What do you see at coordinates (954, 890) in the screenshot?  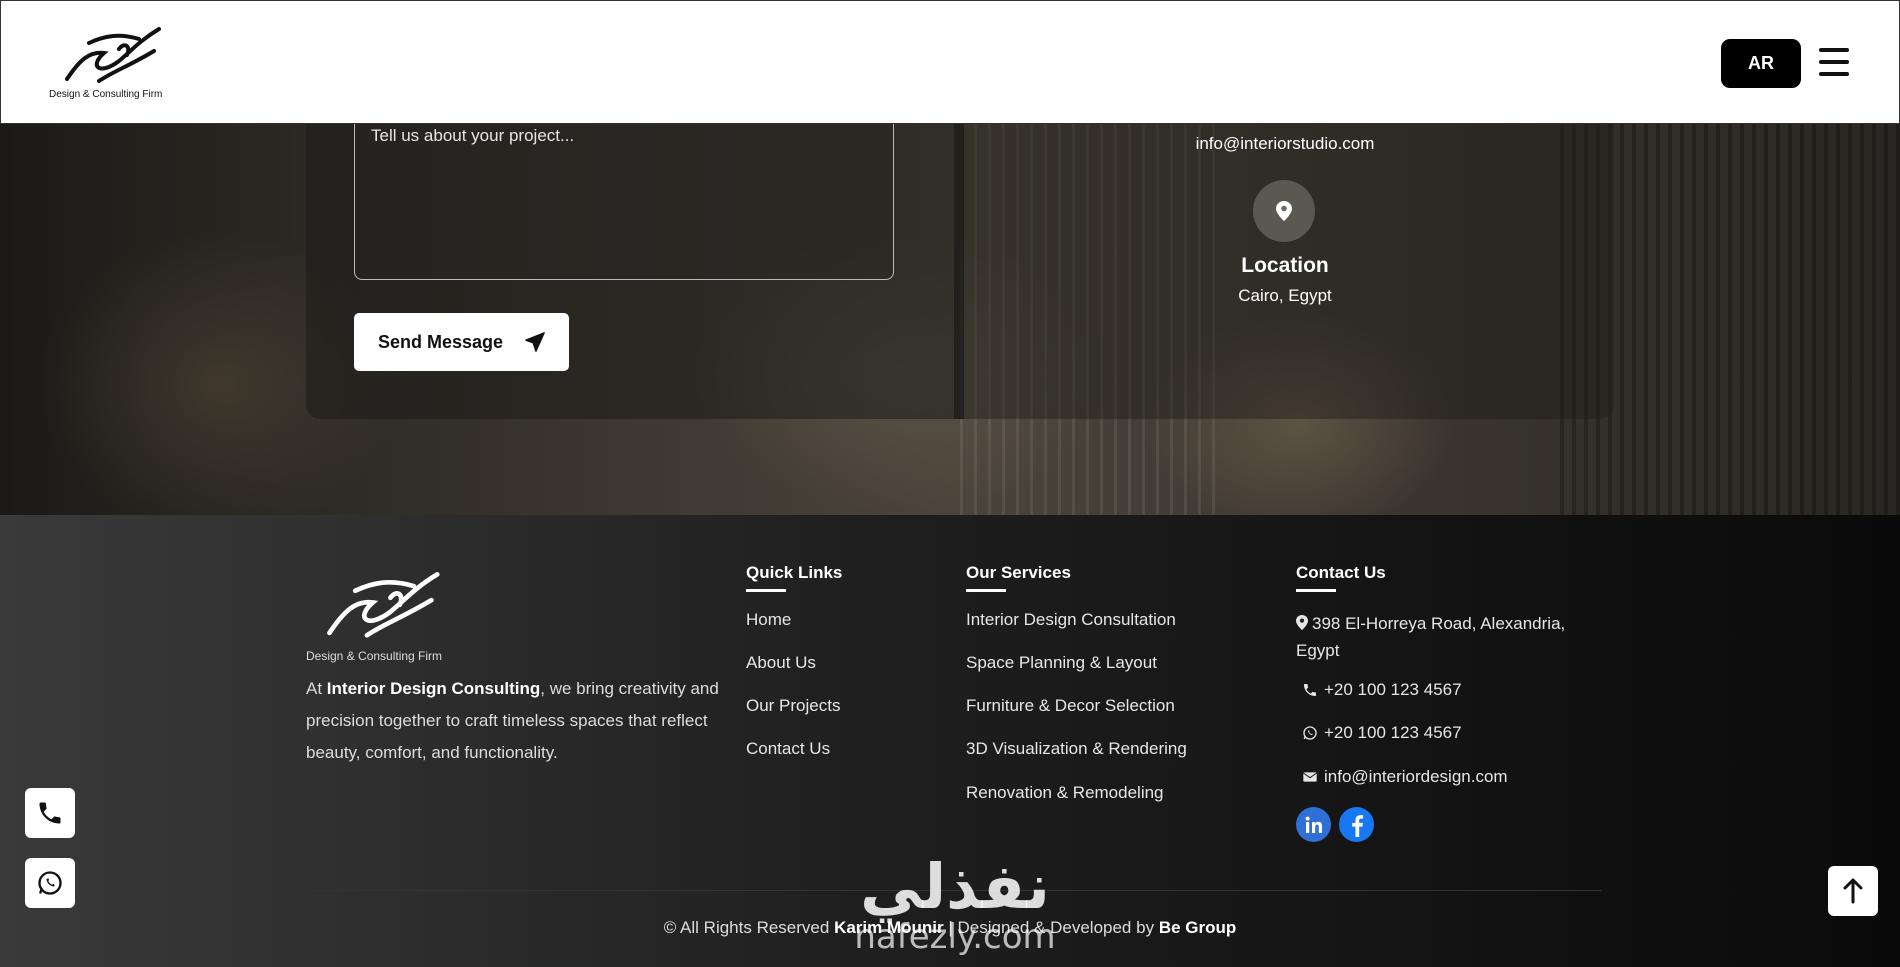 I see `footer-divider` at bounding box center [954, 890].